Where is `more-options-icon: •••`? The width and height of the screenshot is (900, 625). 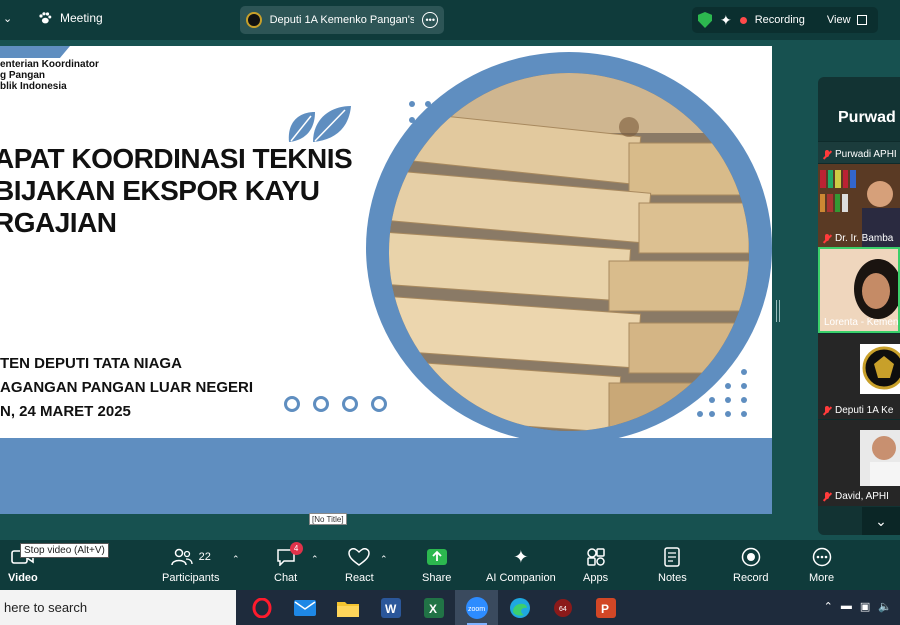
more-options-icon: ••• is located at coordinates (430, 20).